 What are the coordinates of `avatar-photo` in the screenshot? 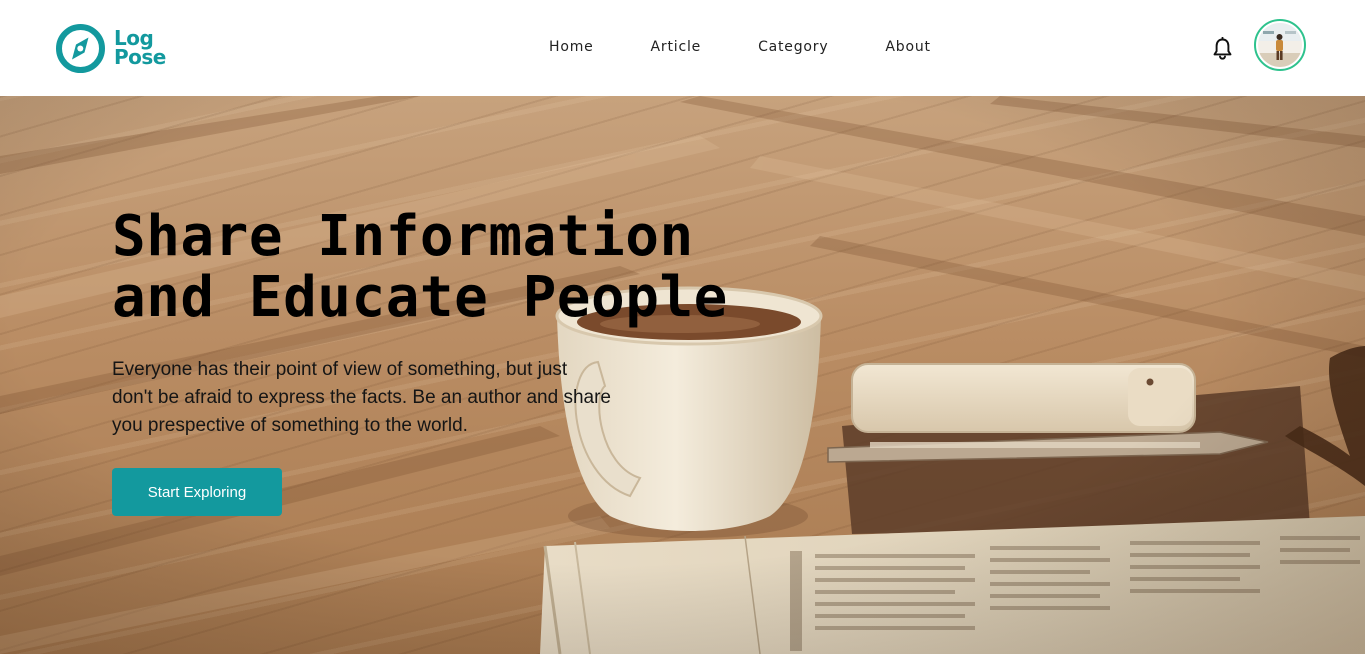 It's located at (1280, 45).